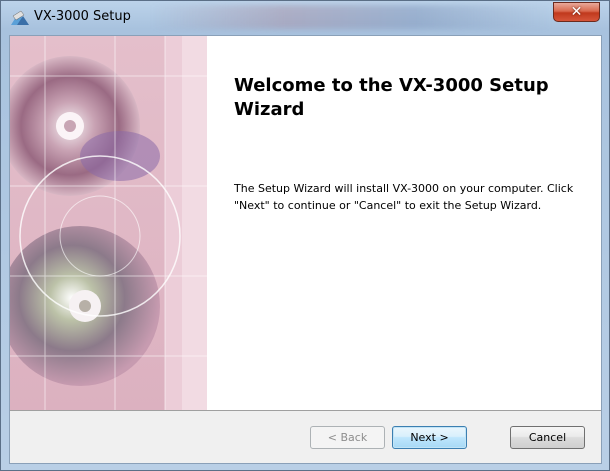  Describe the element at coordinates (305, 437) in the screenshot. I see `wizard-button-bar: < Back Next > Cancel` at that location.